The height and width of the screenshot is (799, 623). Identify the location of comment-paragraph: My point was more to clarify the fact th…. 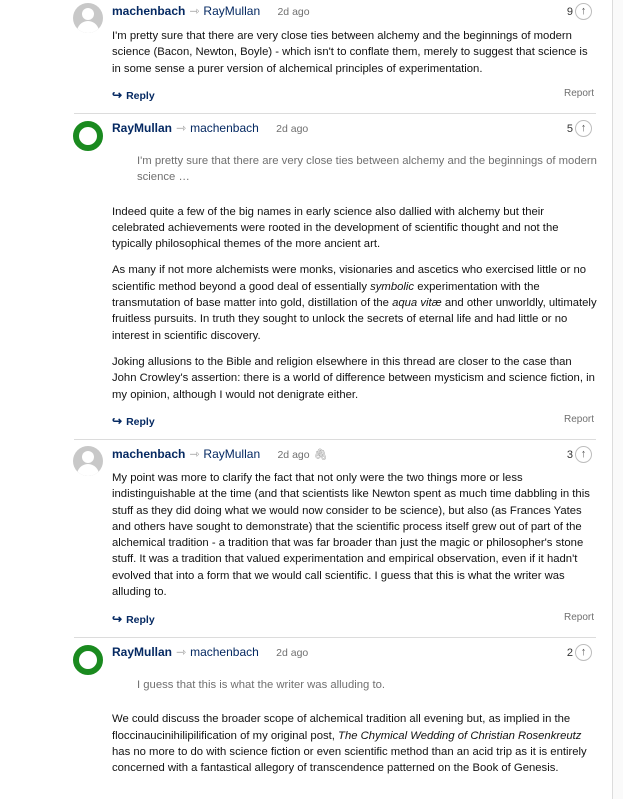
(351, 535).